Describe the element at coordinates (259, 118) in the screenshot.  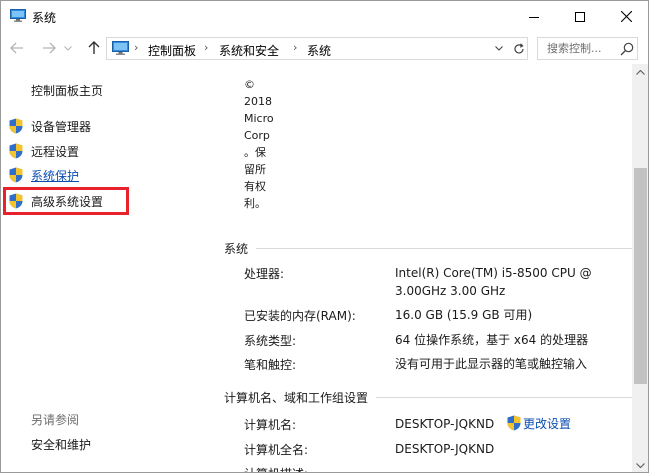
I see `copyright-line: Micro` at that location.